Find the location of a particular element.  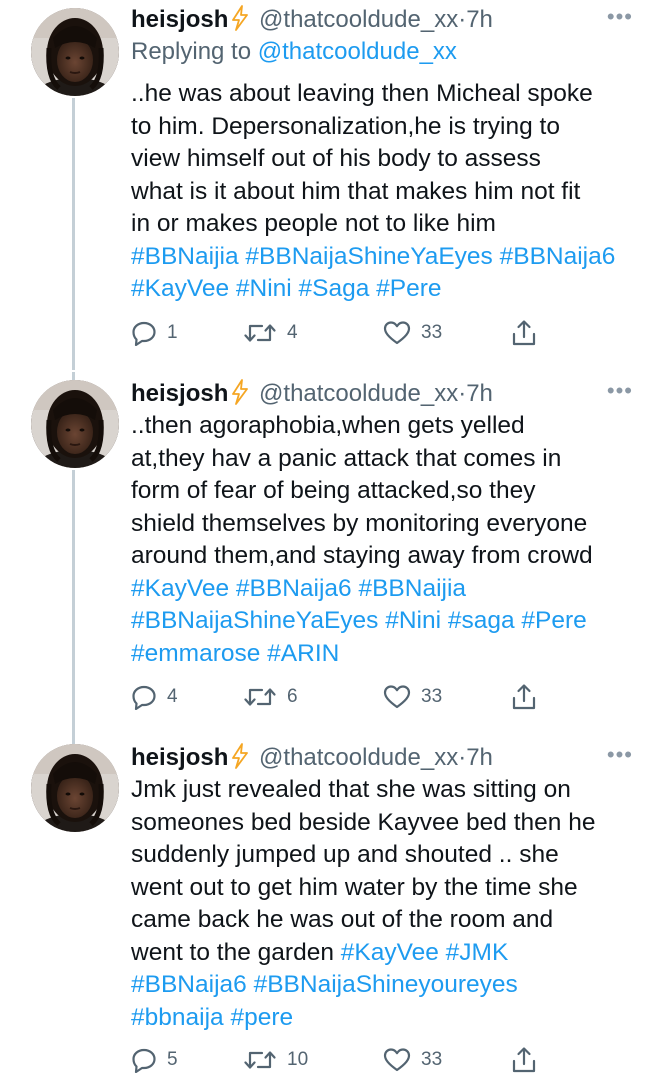

tweet-actions: 1 4 33 is located at coordinates (341, 333).